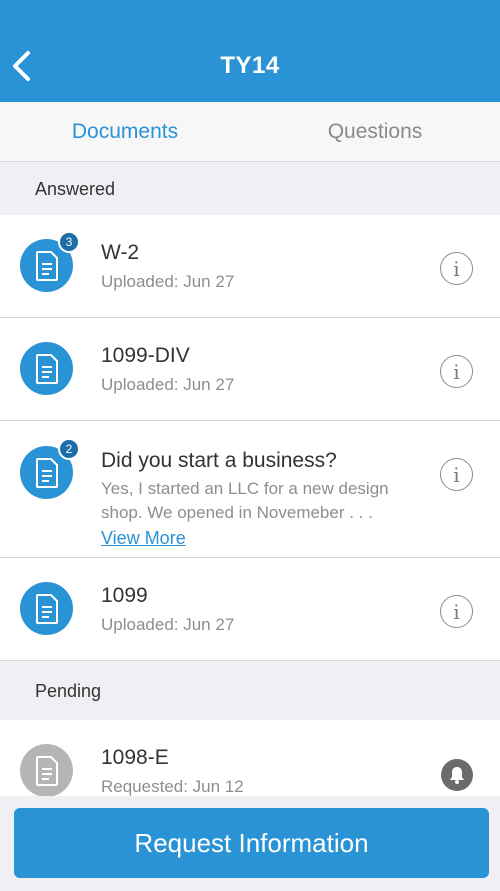 This screenshot has height=891, width=500. Describe the element at coordinates (457, 775) in the screenshot. I see `bell-icon` at that location.